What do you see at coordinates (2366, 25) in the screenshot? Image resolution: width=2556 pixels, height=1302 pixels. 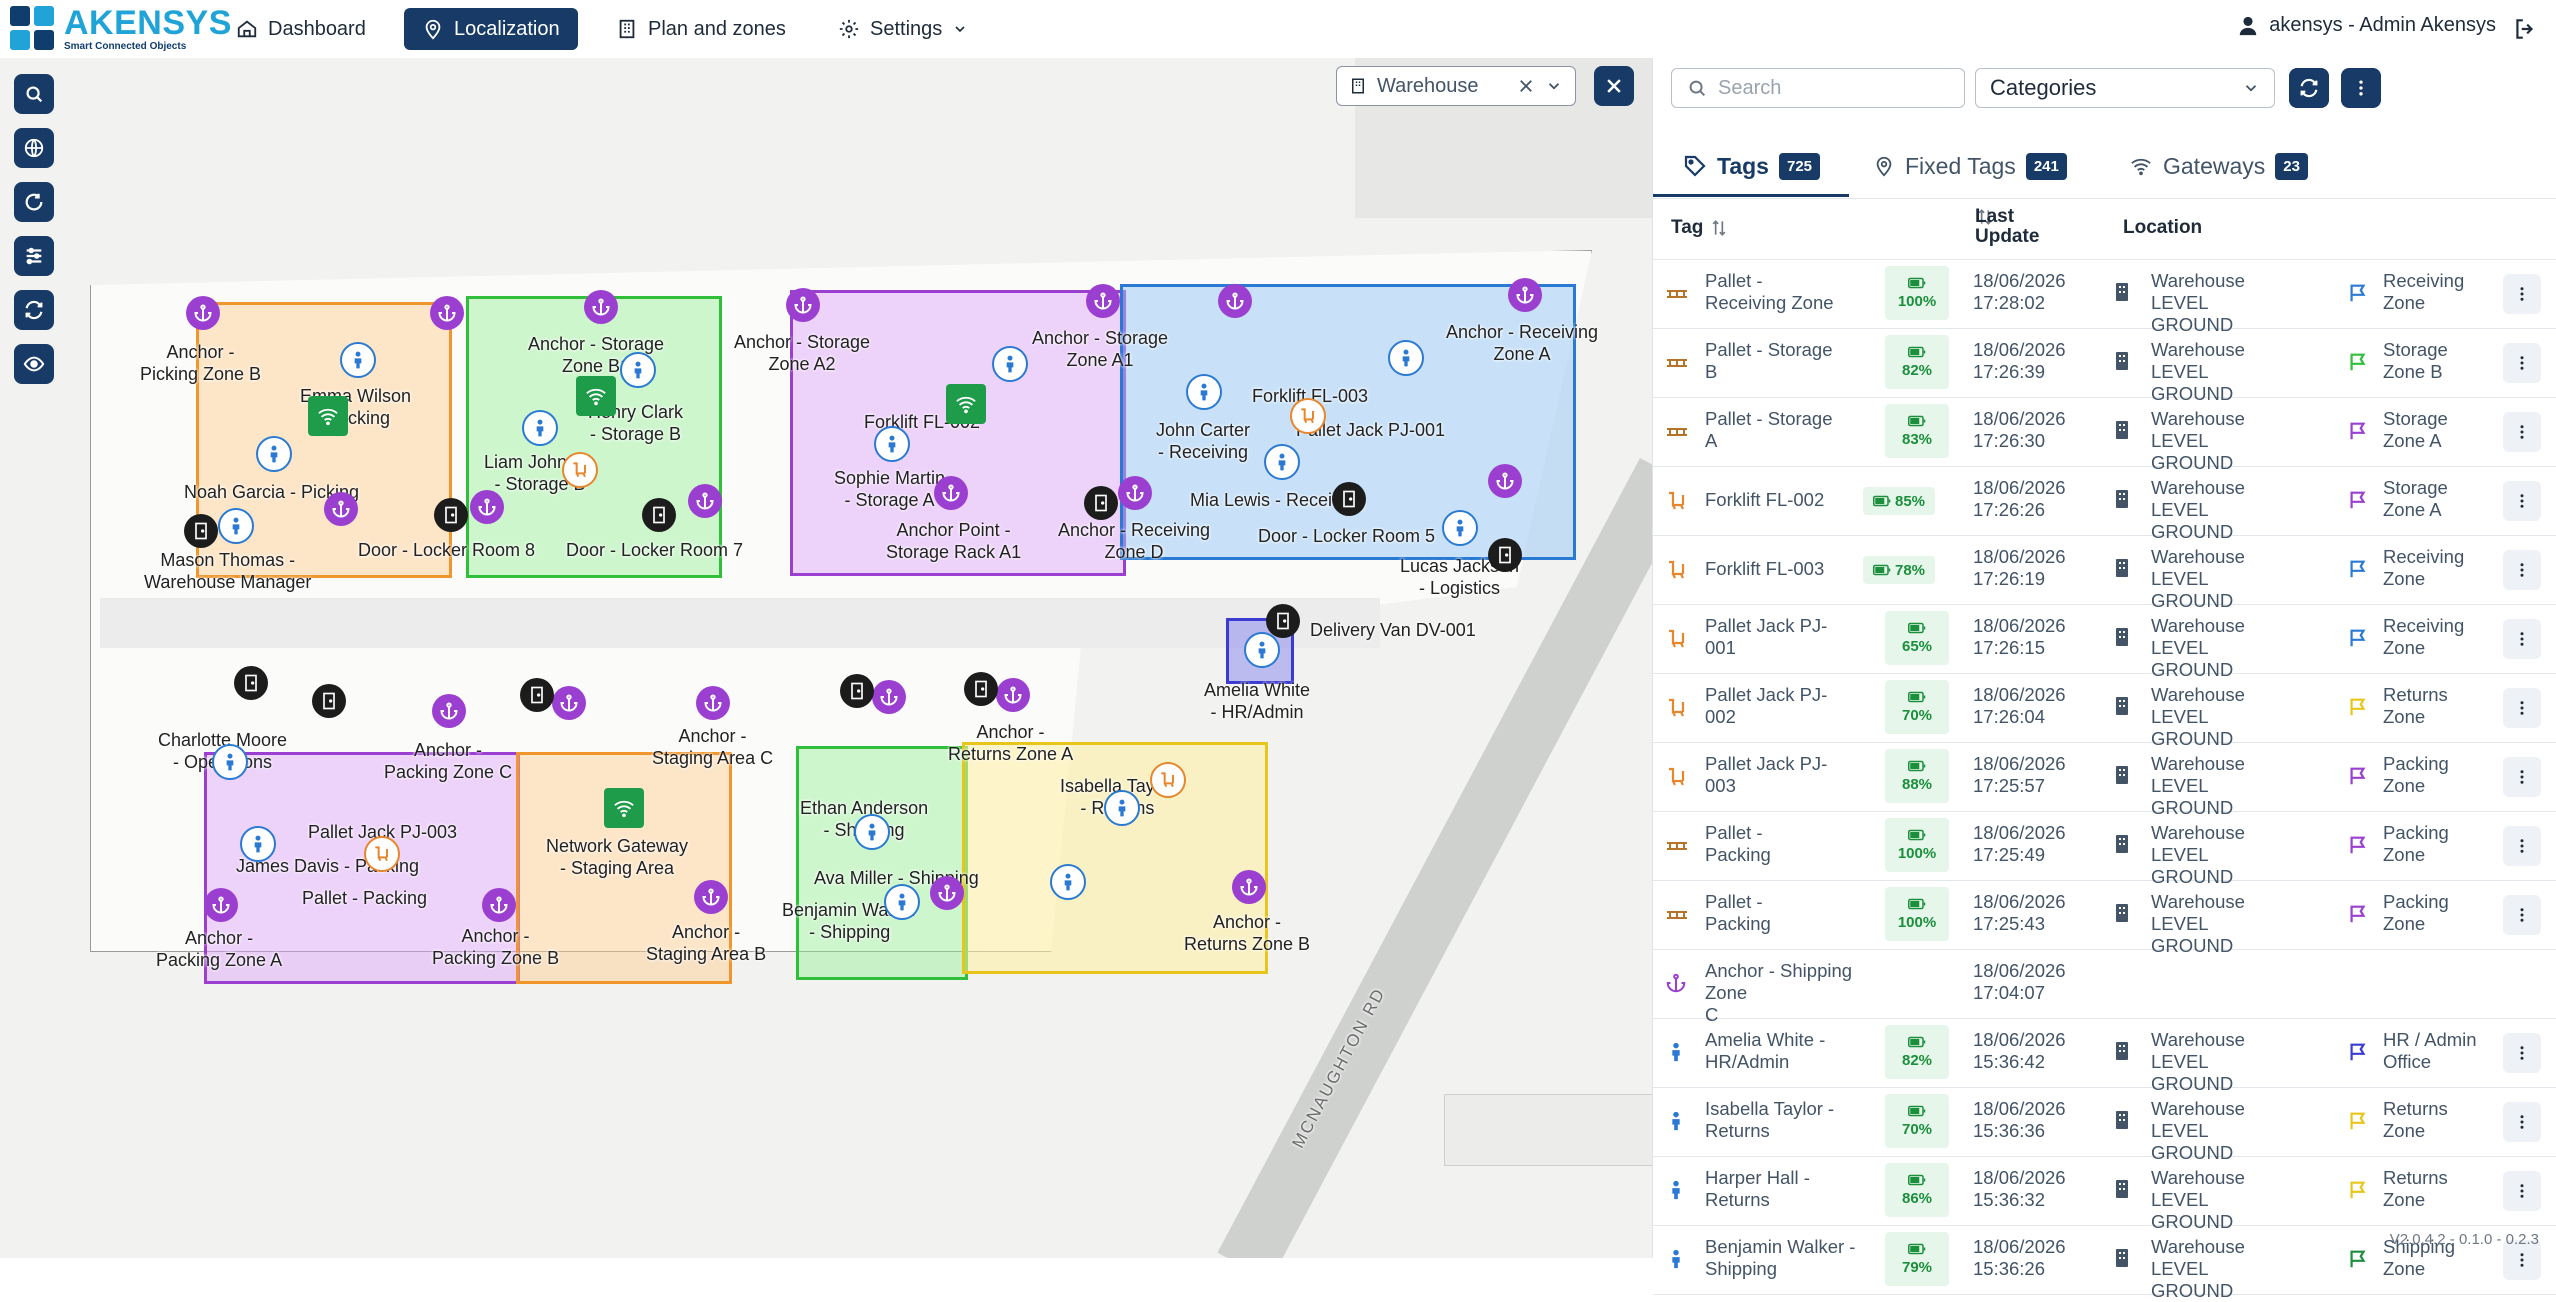 I see `user-menu: akensys - Admin Akensys` at bounding box center [2366, 25].